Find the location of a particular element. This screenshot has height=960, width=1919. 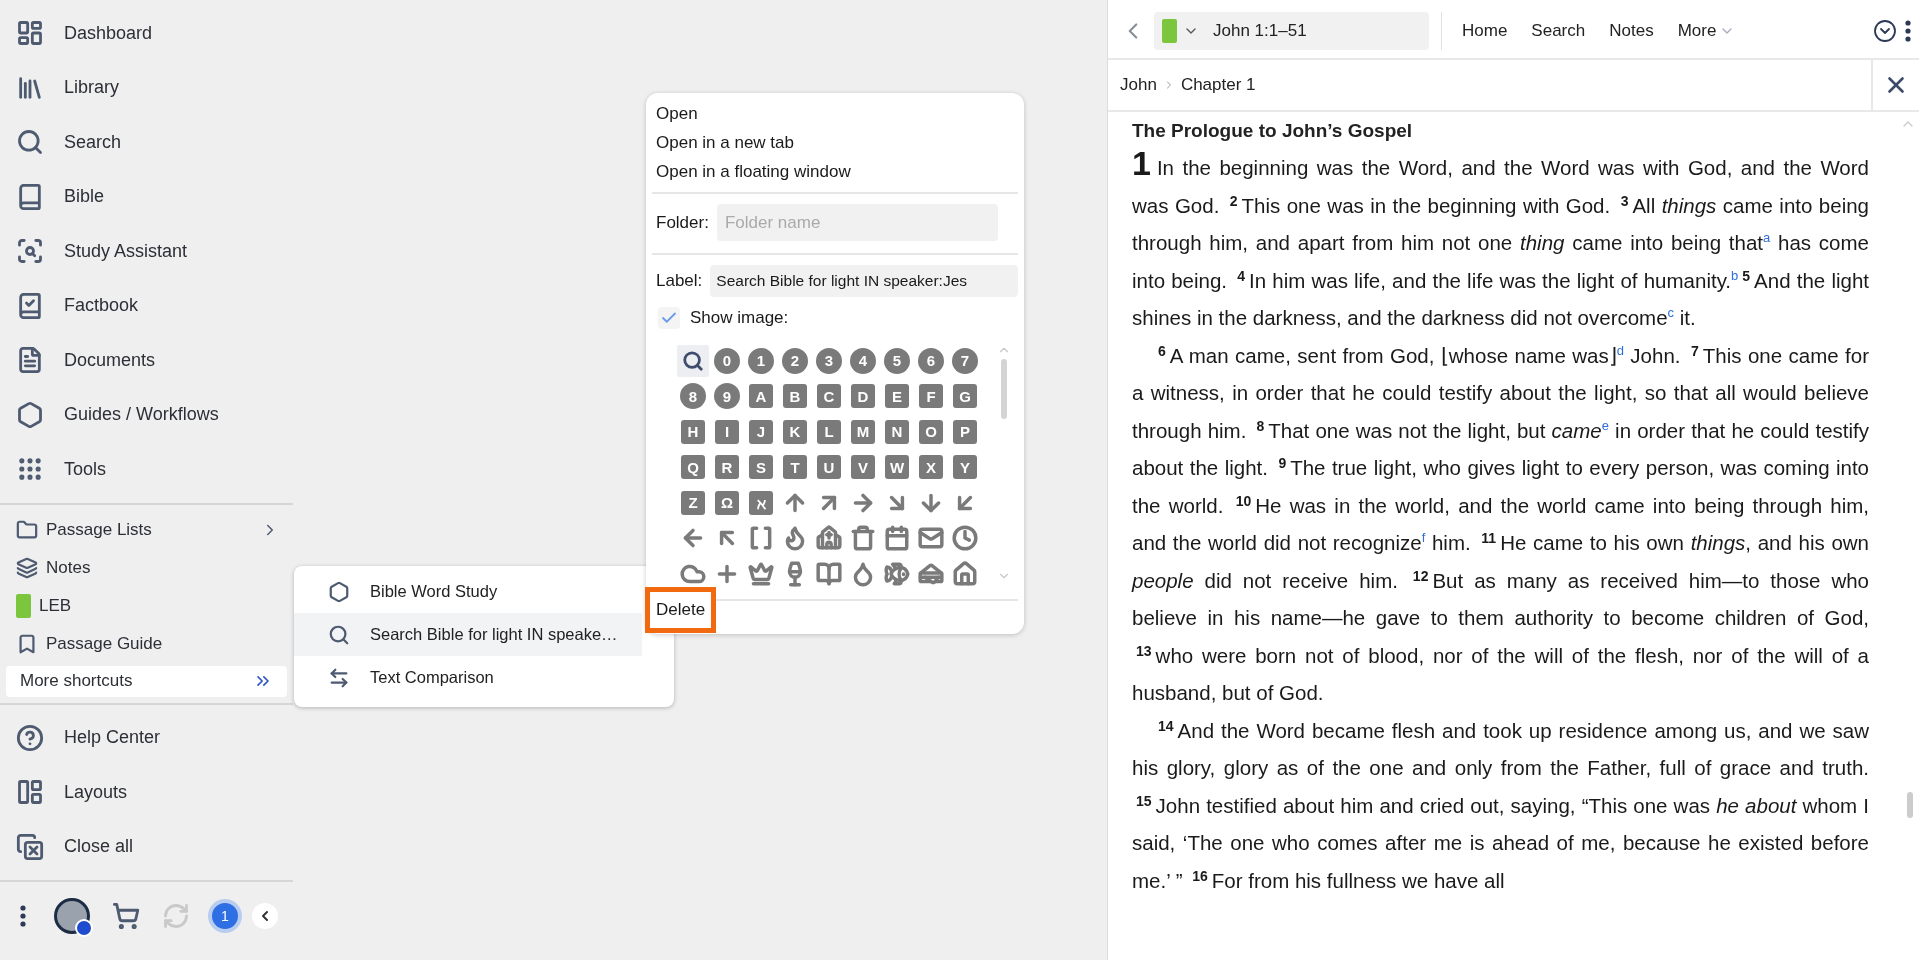

image-option: A is located at coordinates (761, 396).